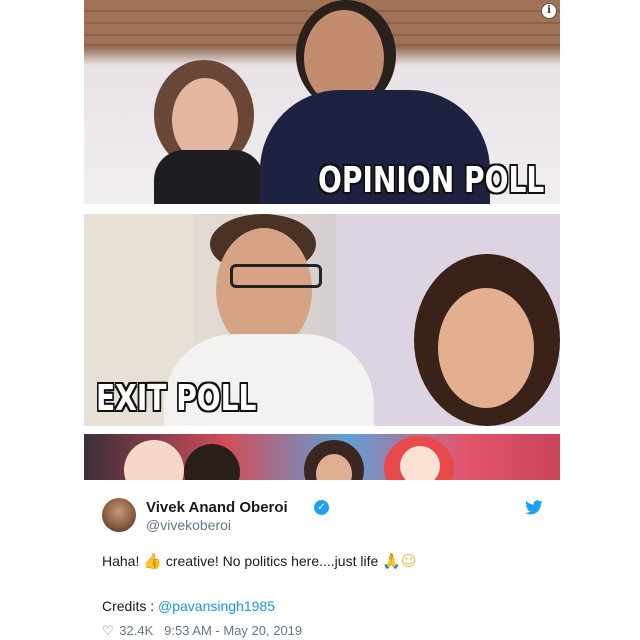 The height and width of the screenshot is (640, 640). I want to click on child-hair, so click(212, 462).